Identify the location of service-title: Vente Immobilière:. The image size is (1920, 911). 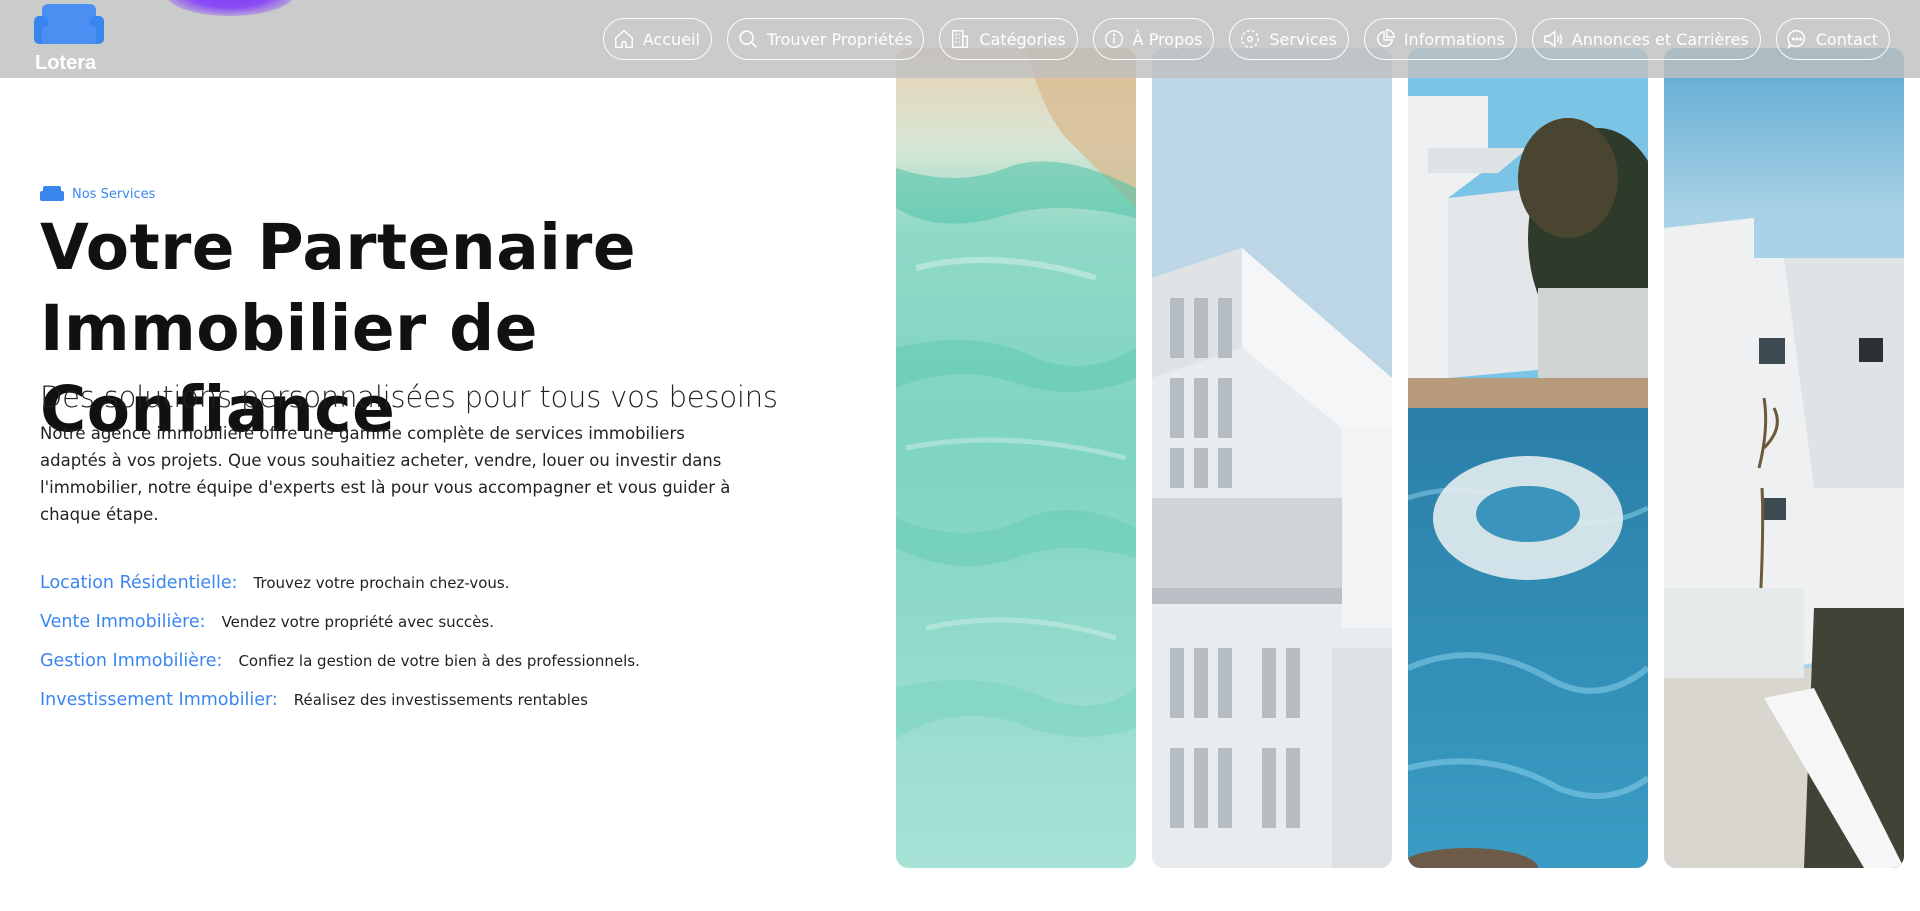
(123, 622).